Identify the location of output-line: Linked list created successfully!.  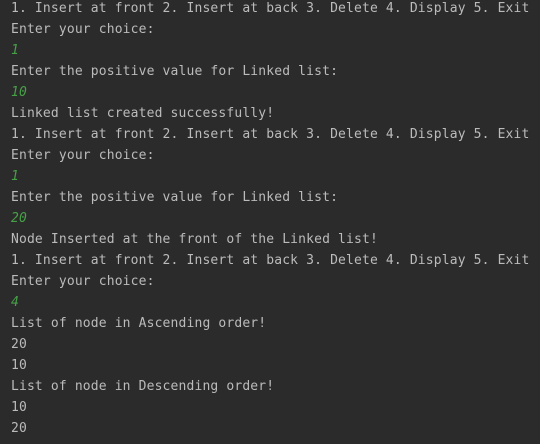
(143, 113).